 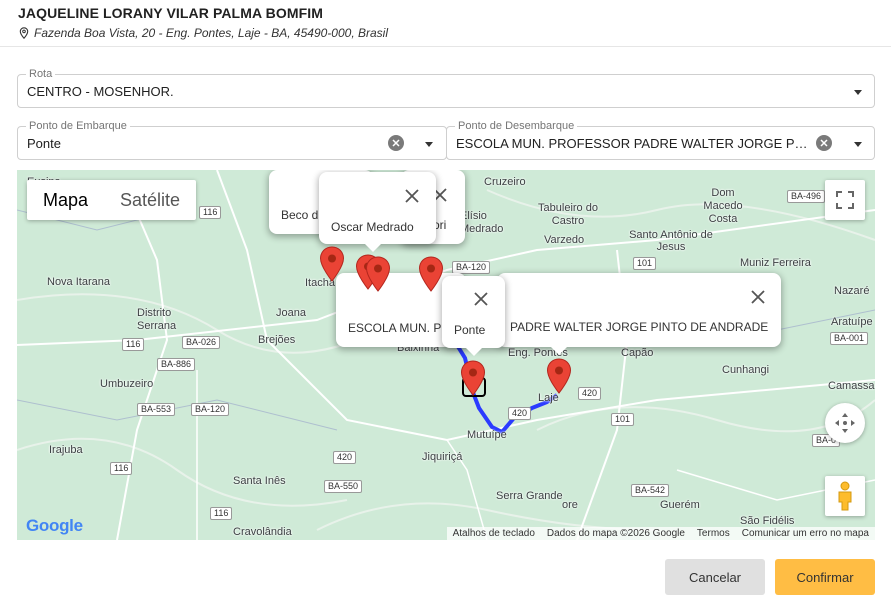 I want to click on place-nazare: Nazaré, so click(x=852, y=291).